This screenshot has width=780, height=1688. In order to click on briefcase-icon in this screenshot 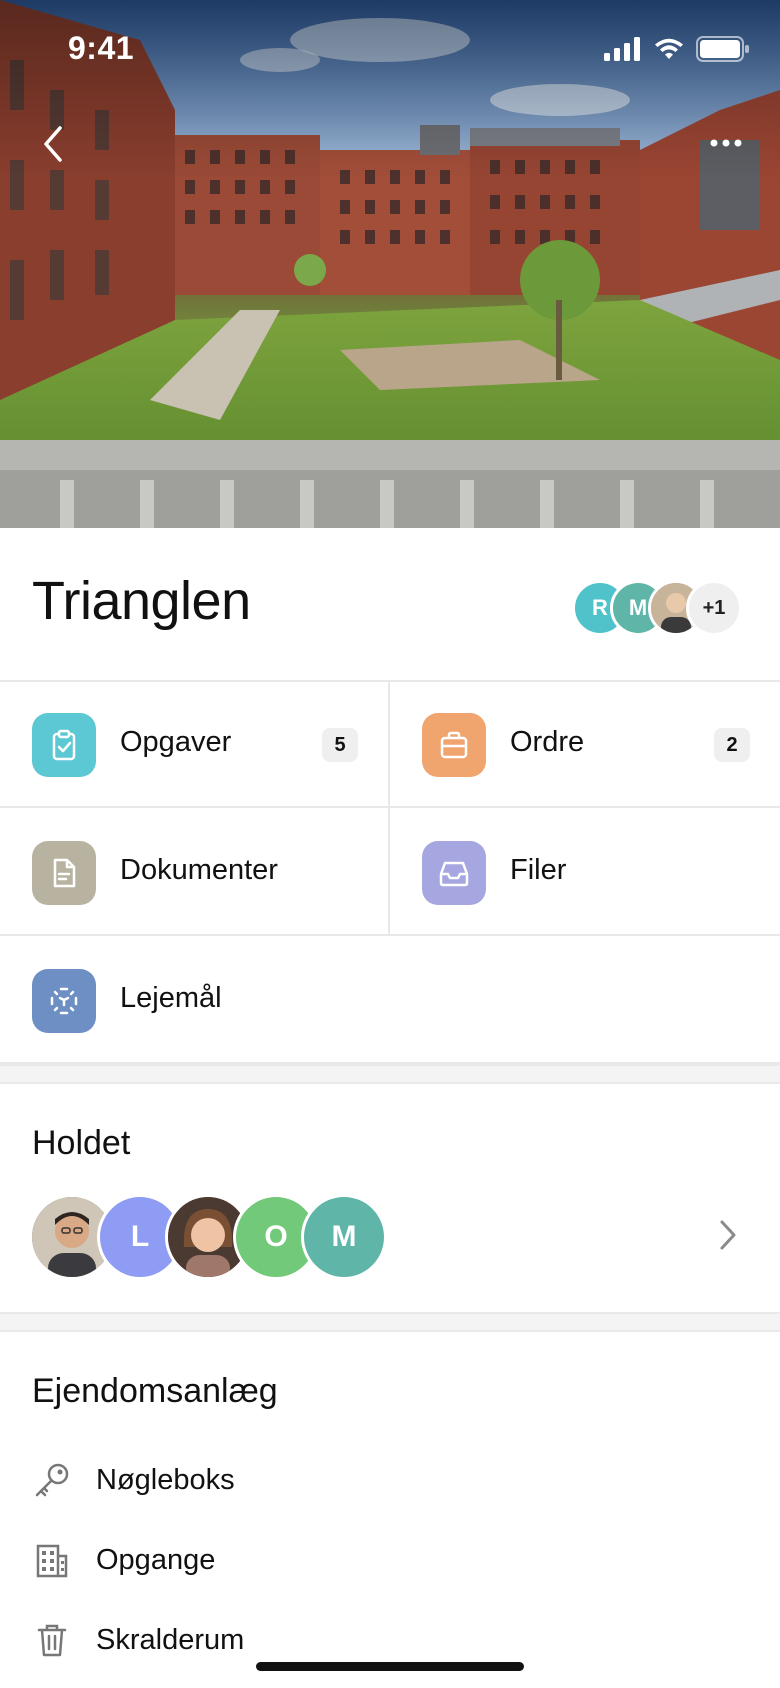, I will do `click(454, 745)`.